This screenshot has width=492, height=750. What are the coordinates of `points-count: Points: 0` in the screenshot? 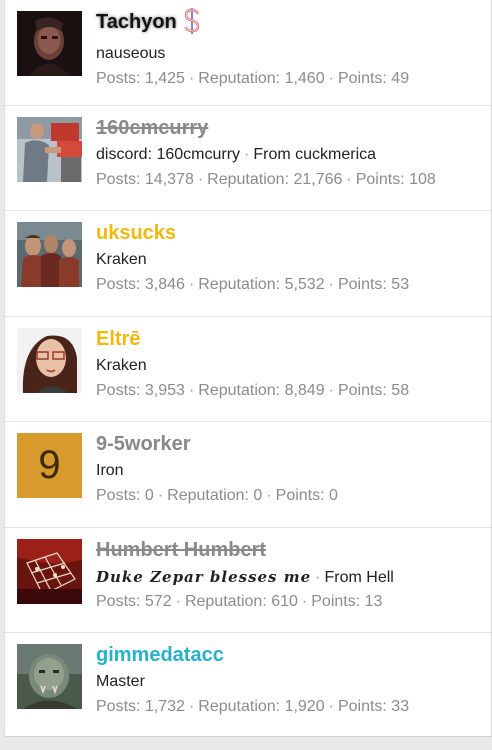 It's located at (306, 495).